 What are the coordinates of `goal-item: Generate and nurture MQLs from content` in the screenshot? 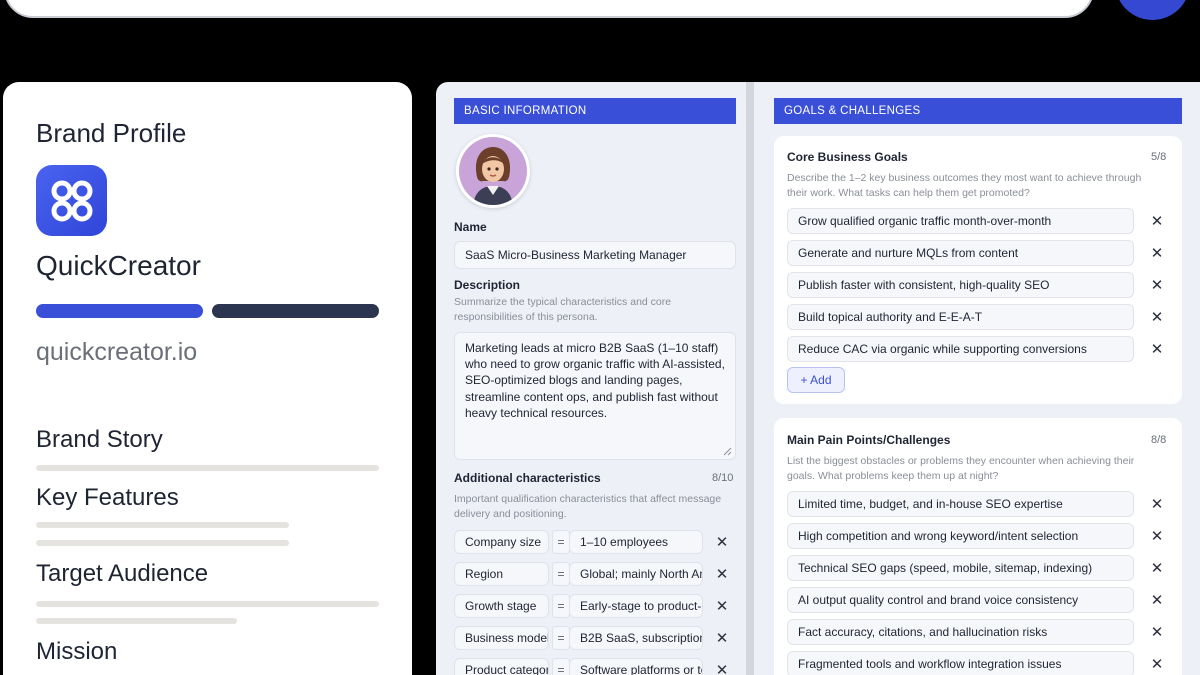 It's located at (960, 253).